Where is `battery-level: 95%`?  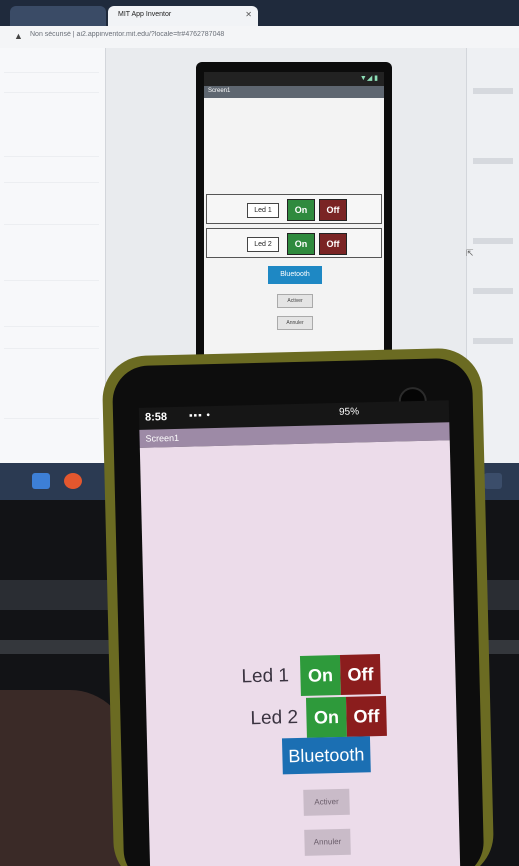 battery-level: 95% is located at coordinates (349, 412).